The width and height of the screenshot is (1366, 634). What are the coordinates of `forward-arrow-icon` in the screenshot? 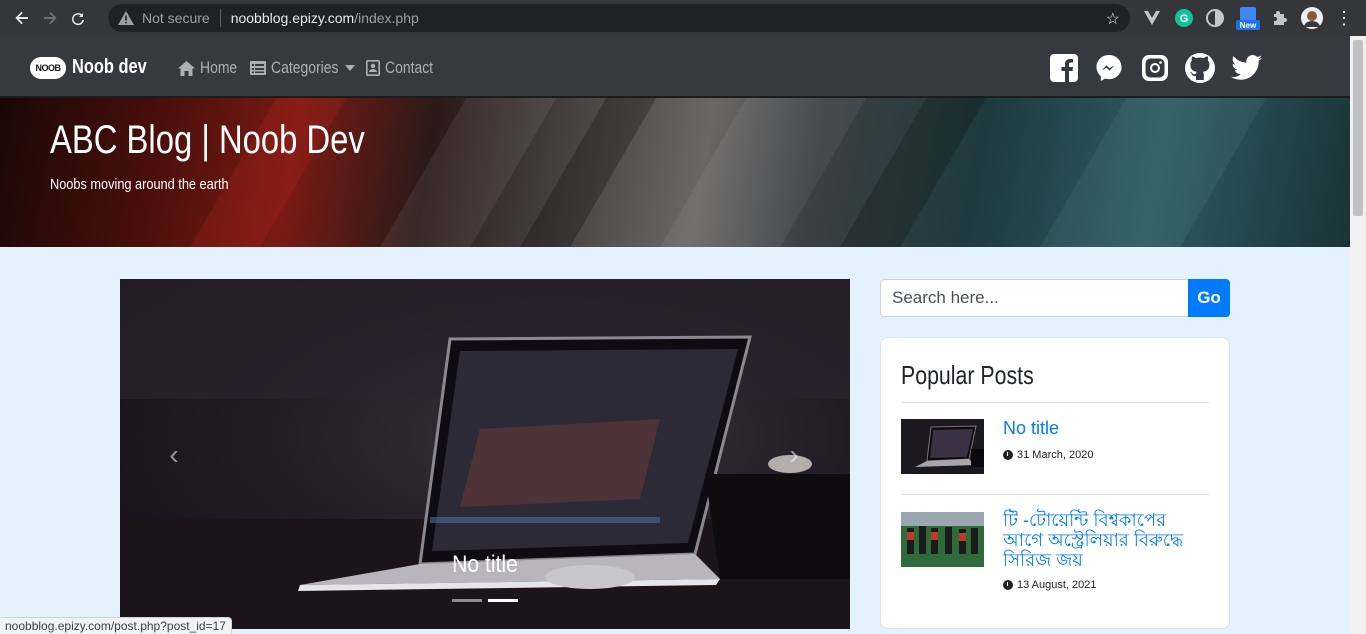 It's located at (50, 18).